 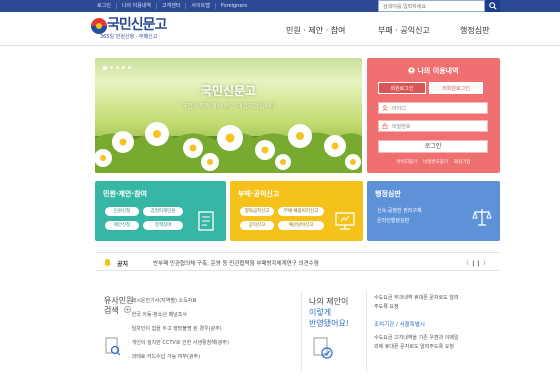 What do you see at coordinates (280, 45) in the screenshot?
I see `header-divider` at bounding box center [280, 45].